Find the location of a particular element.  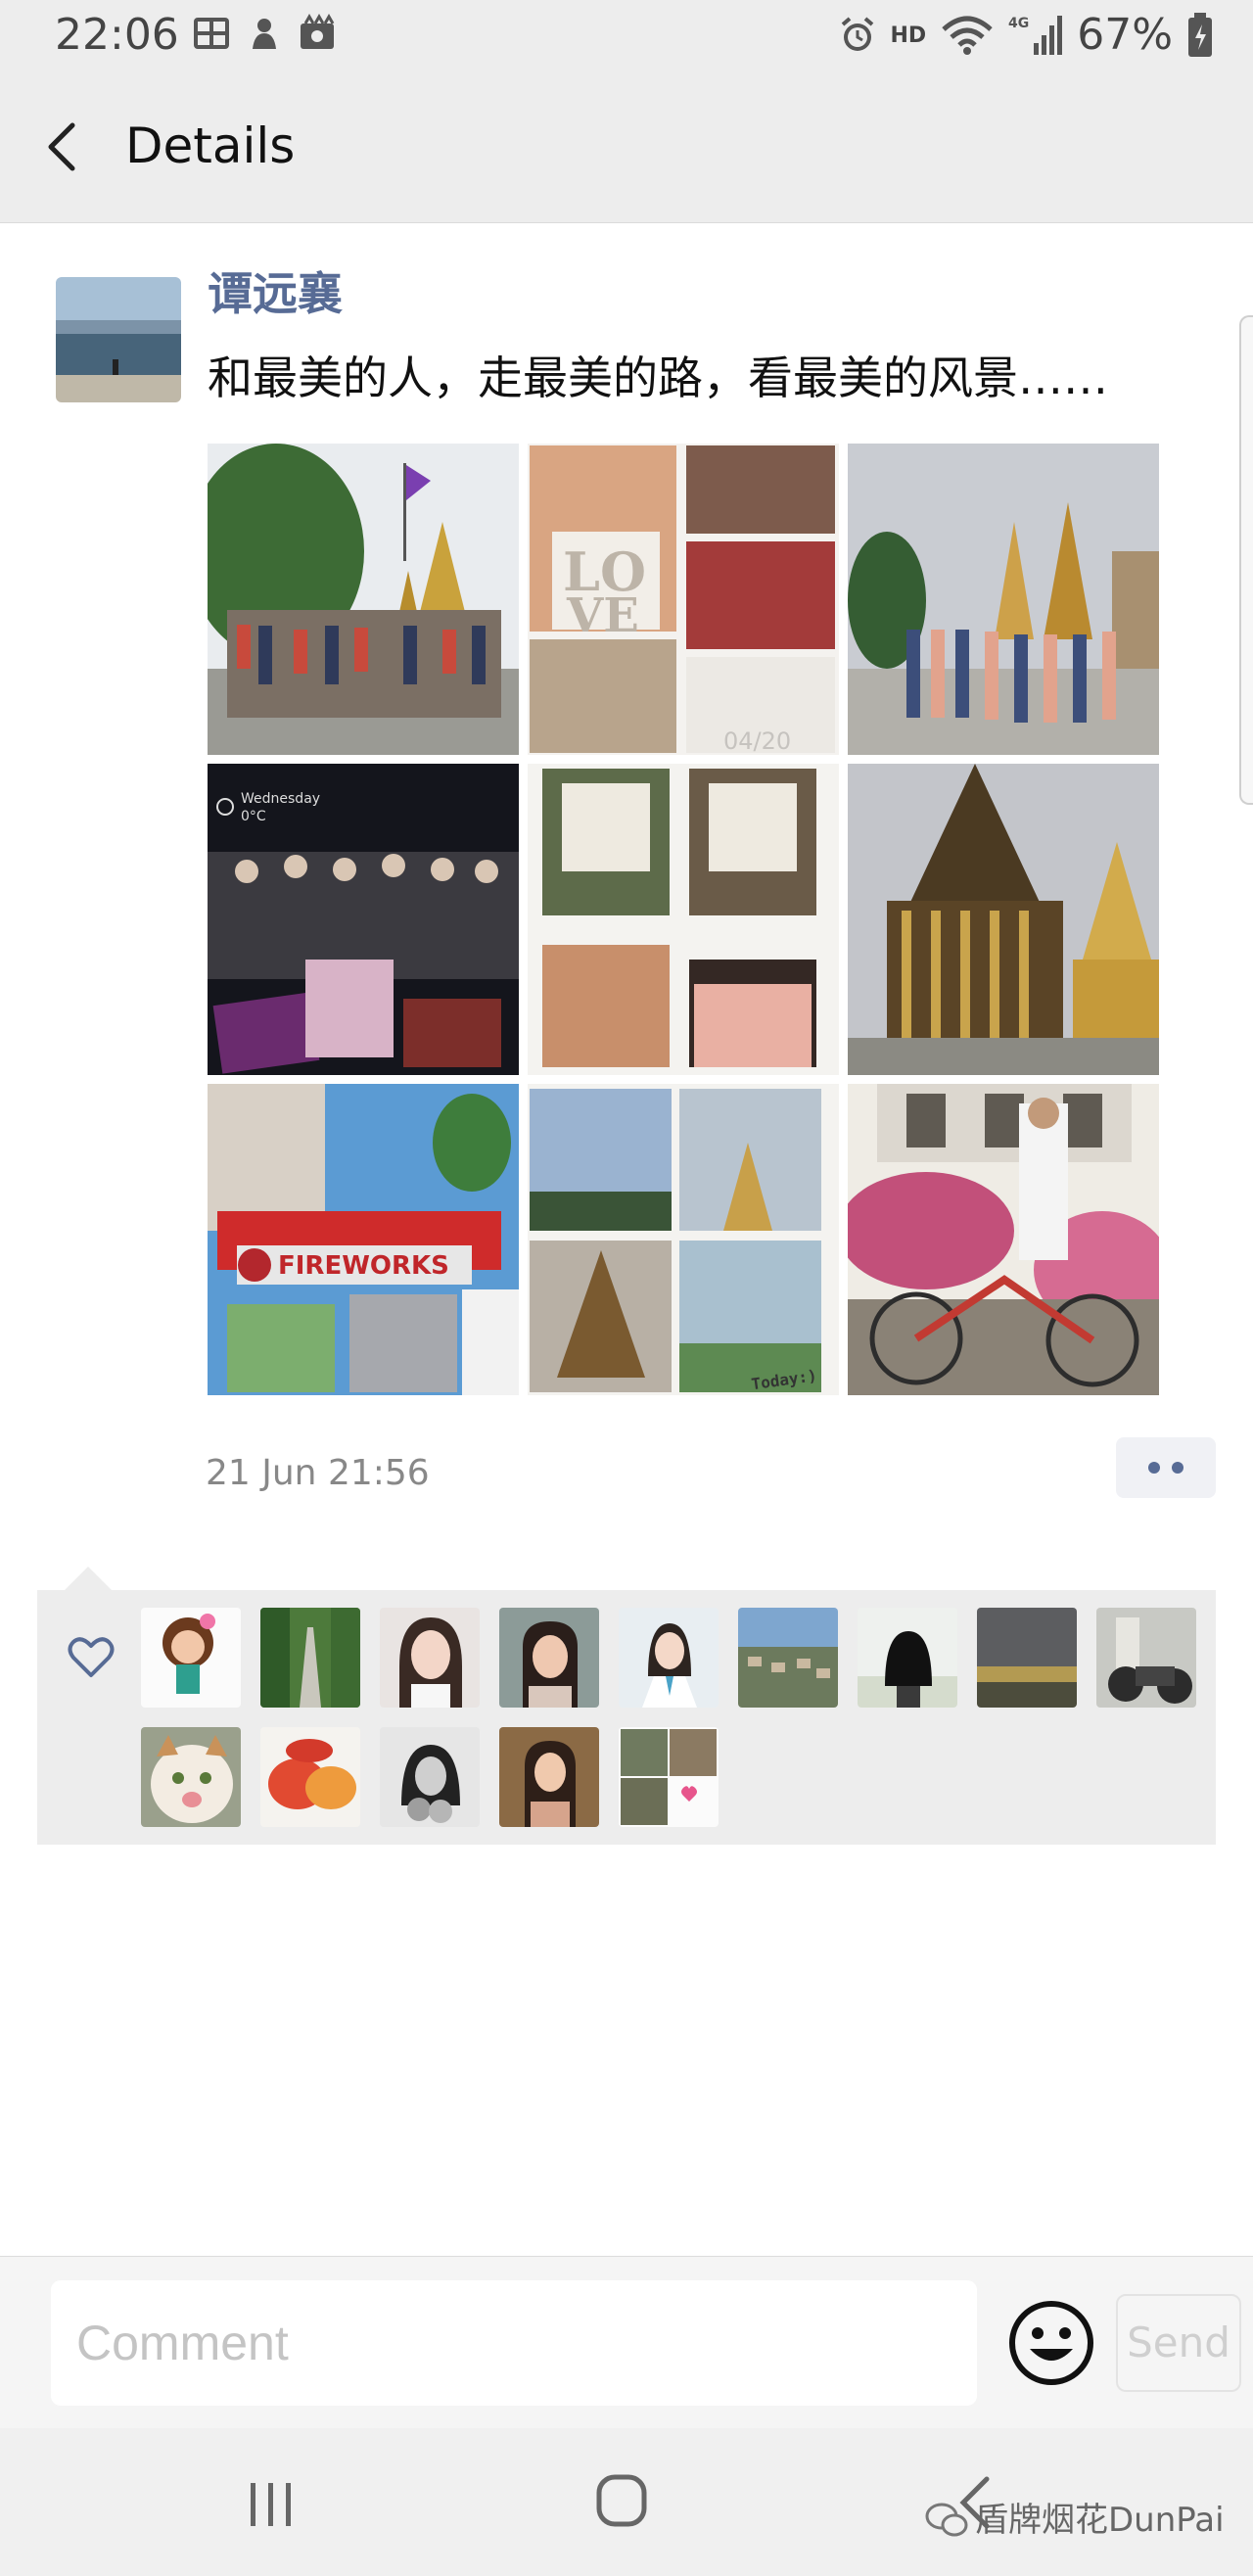

page-title: Details is located at coordinates (210, 145).